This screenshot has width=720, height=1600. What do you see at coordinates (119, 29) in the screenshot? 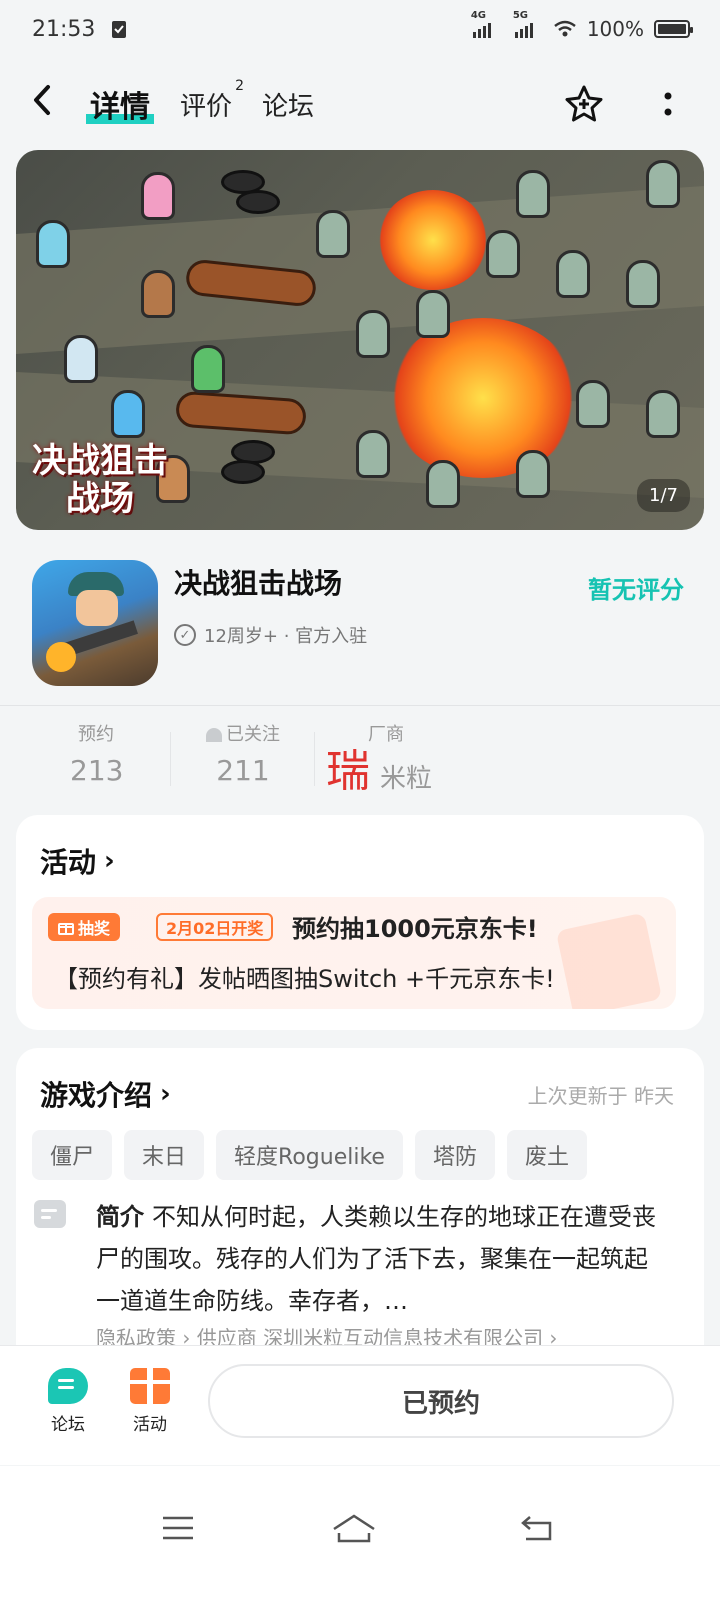
I see `clipboard-icon` at bounding box center [119, 29].